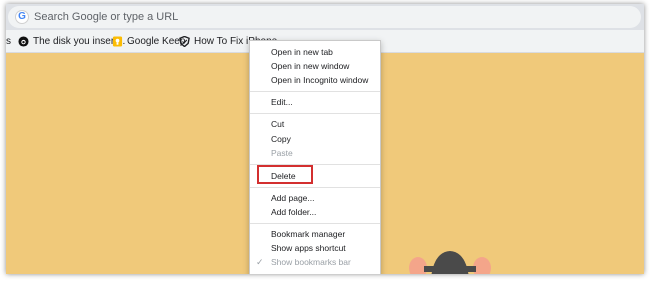  Describe the element at coordinates (308, 248) in the screenshot. I see `menu-item-label: Show apps shortcut` at that location.